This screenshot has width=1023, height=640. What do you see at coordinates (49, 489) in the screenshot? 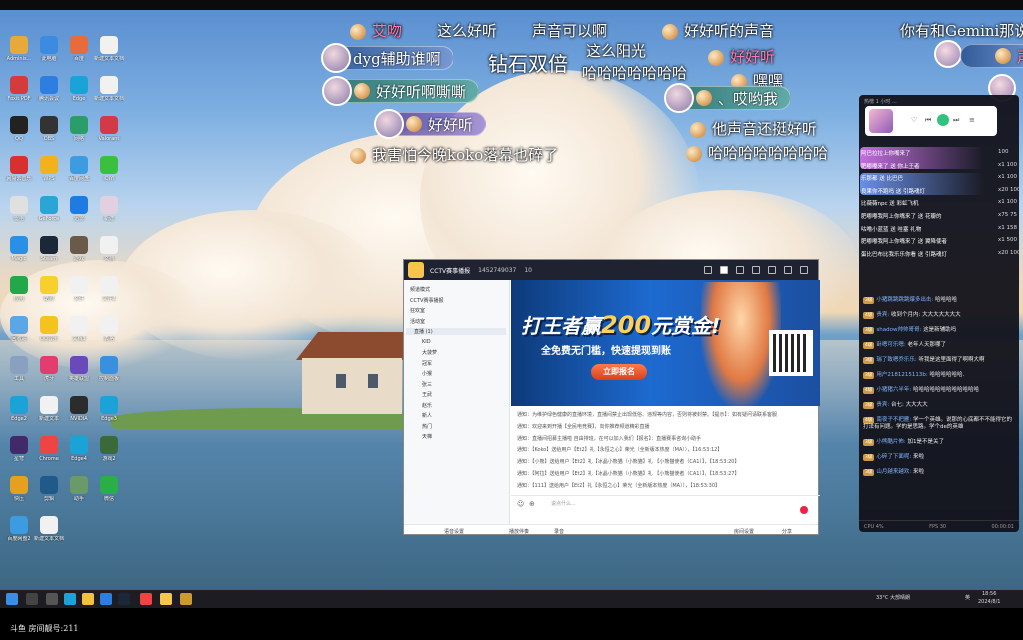
I see `desktop-icon: 剪辑` at bounding box center [49, 489].